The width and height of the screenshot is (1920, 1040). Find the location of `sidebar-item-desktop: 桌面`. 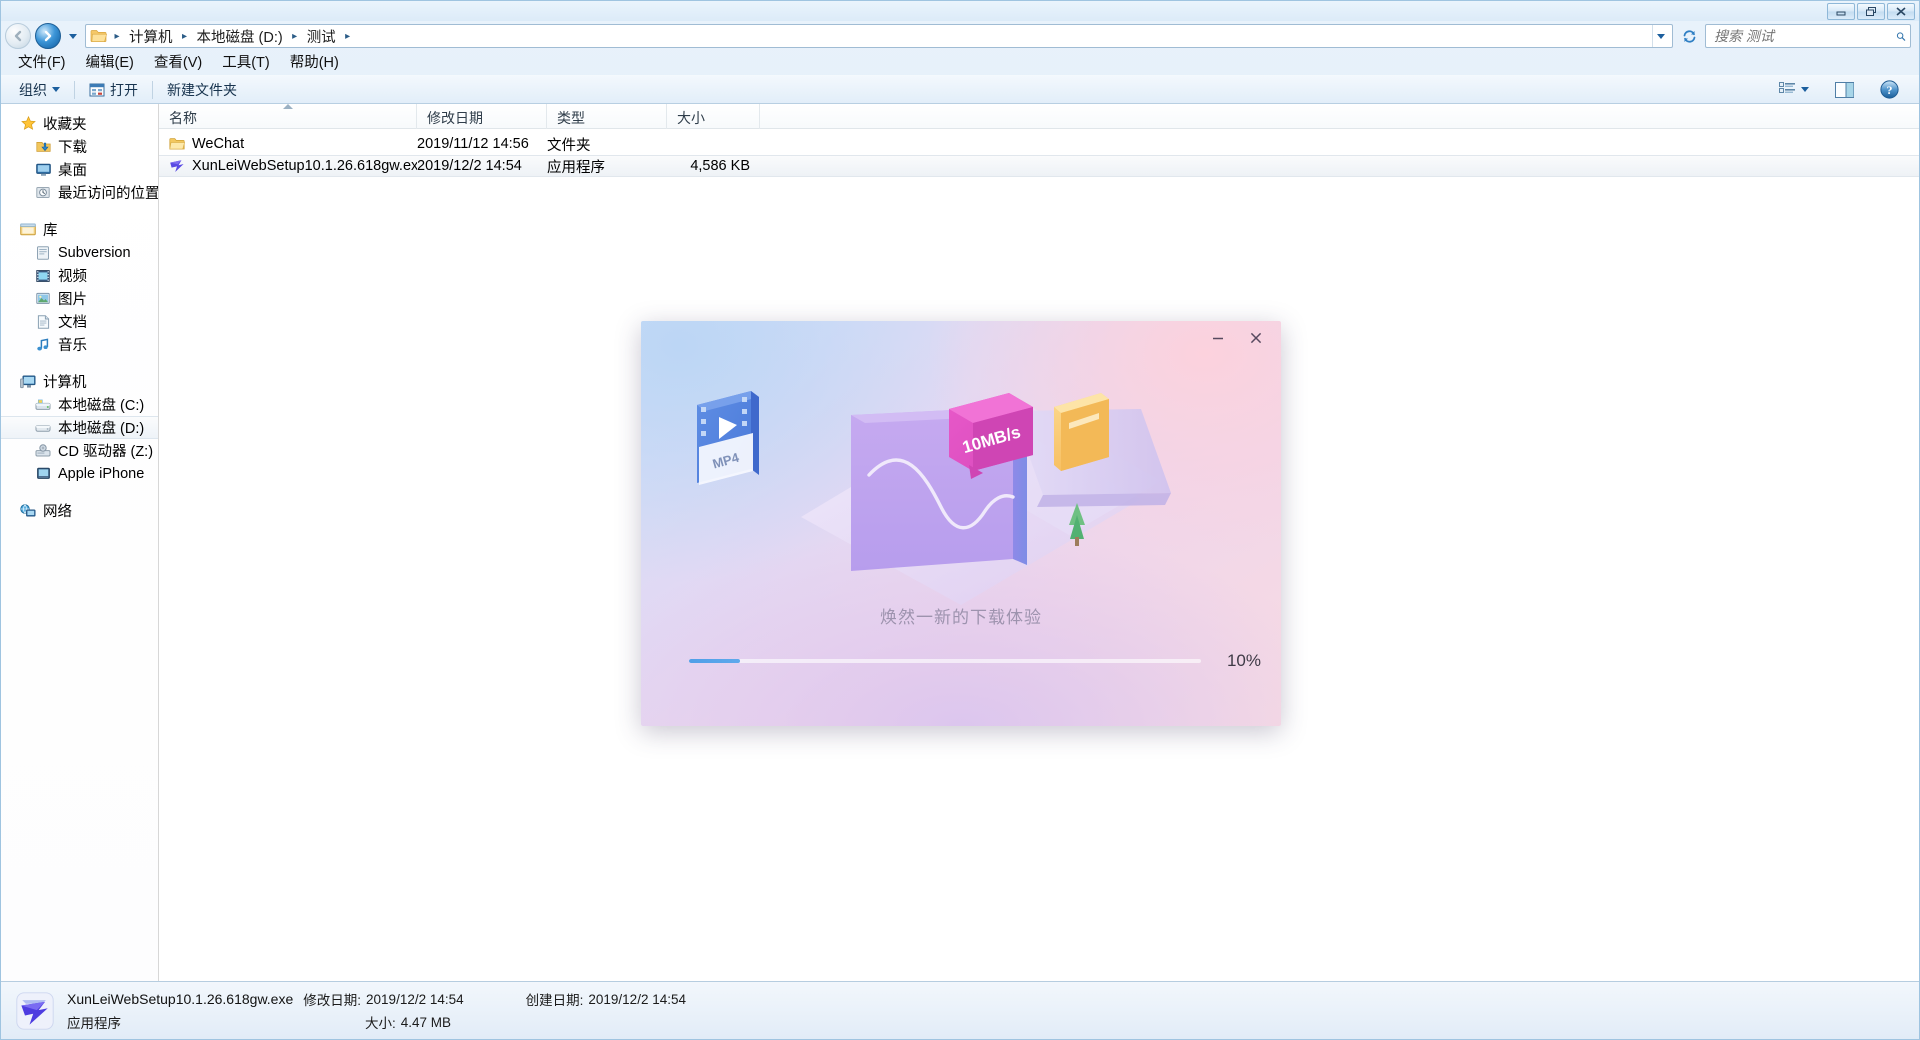

sidebar-item-desktop: 桌面 is located at coordinates (79, 169).